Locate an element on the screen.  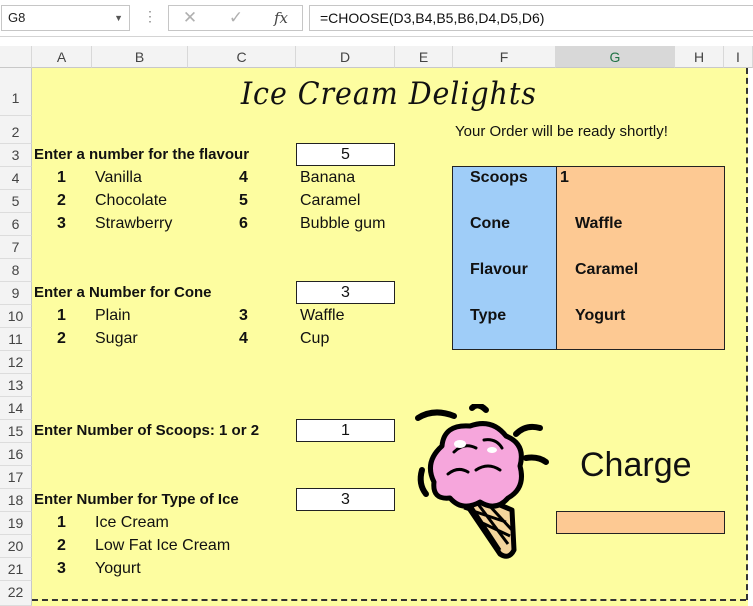
flavour-option-name: Strawberry is located at coordinates (134, 223).